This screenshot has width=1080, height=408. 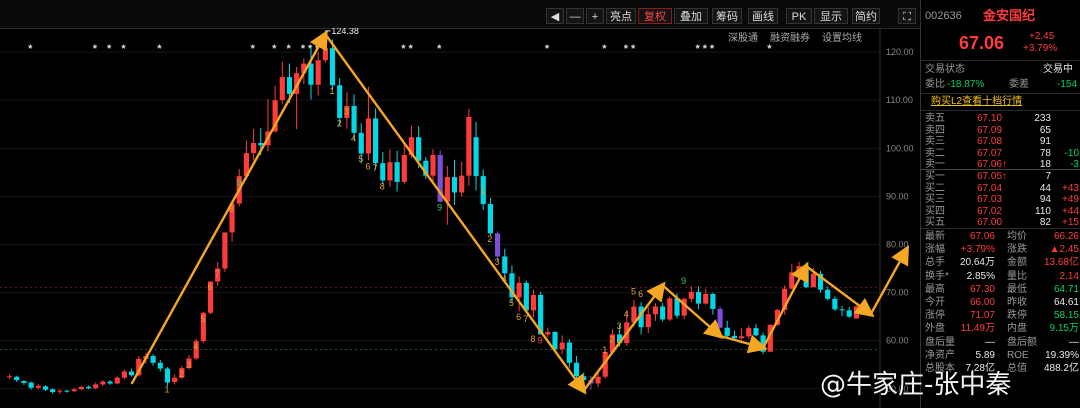 What do you see at coordinates (727, 16) in the screenshot?
I see `chips-button: 筹码` at bounding box center [727, 16].